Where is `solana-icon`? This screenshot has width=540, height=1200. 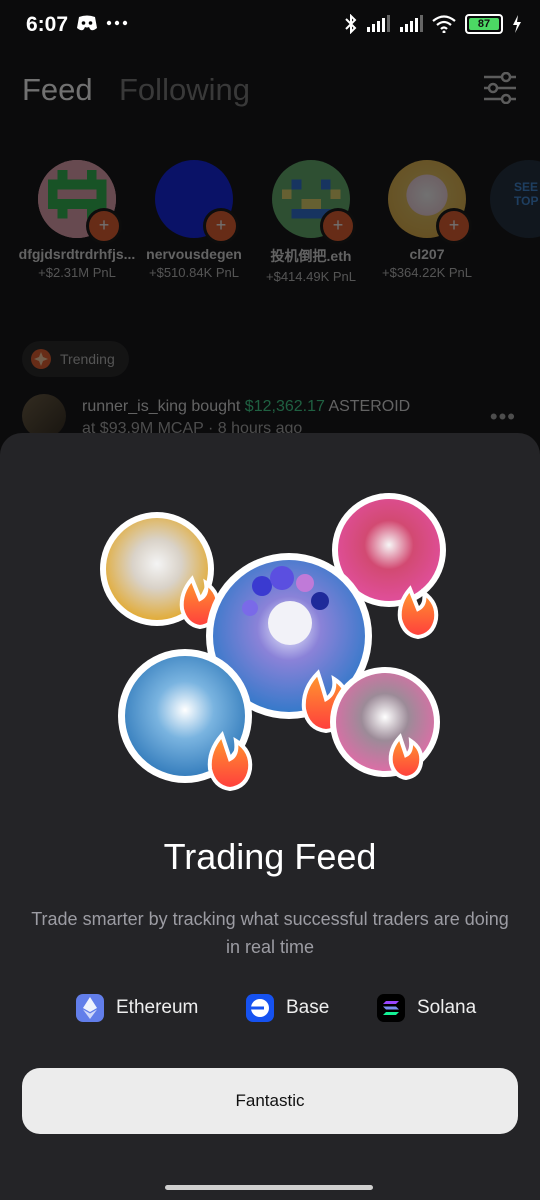 solana-icon is located at coordinates (391, 1008).